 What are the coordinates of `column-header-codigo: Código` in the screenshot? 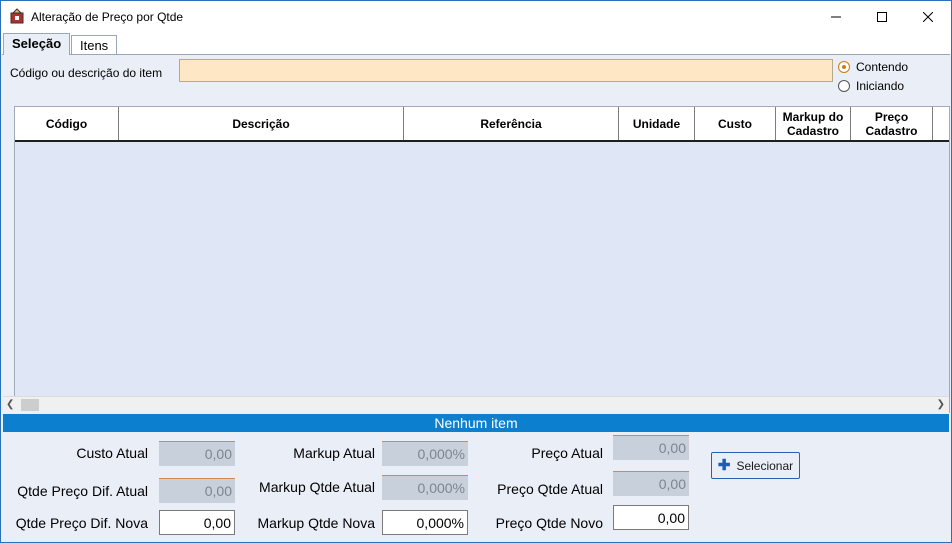 It's located at (67, 123).